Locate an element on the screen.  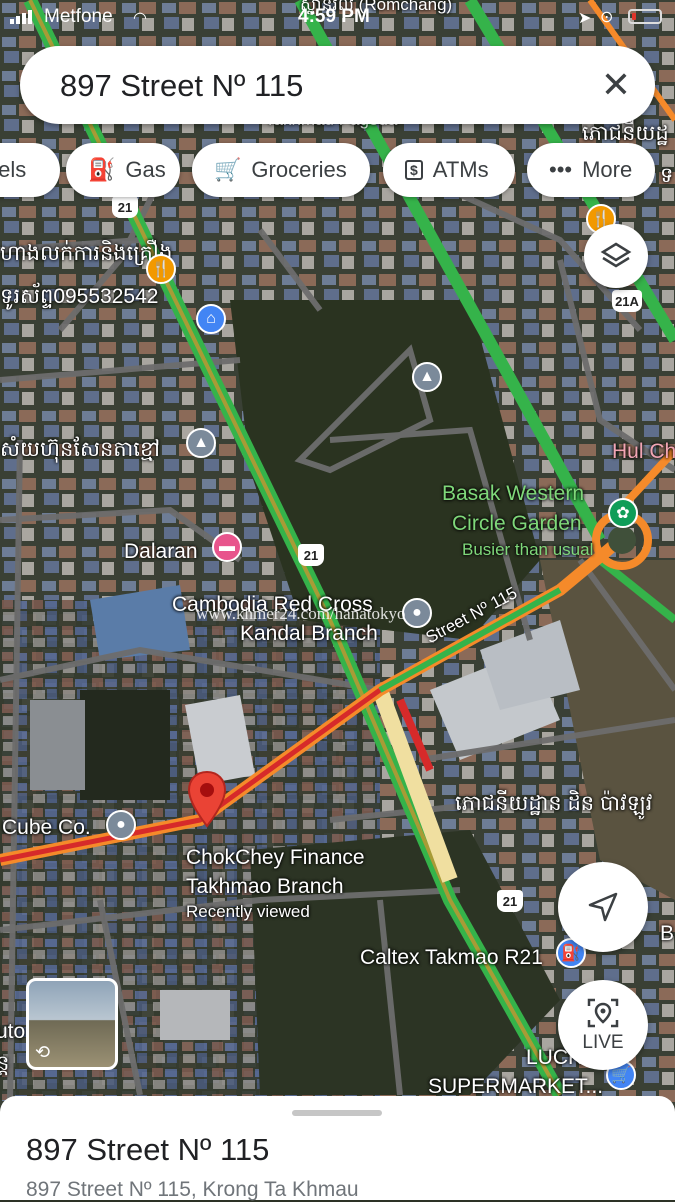
chip-label: More is located at coordinates (607, 169).